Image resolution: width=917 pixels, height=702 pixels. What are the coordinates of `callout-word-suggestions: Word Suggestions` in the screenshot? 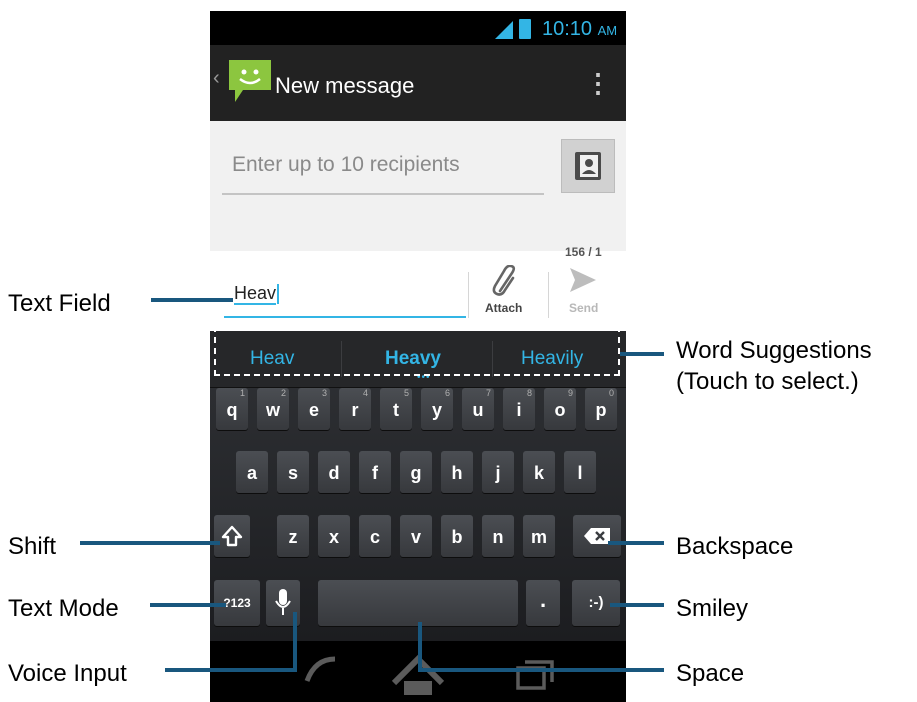 It's located at (774, 350).